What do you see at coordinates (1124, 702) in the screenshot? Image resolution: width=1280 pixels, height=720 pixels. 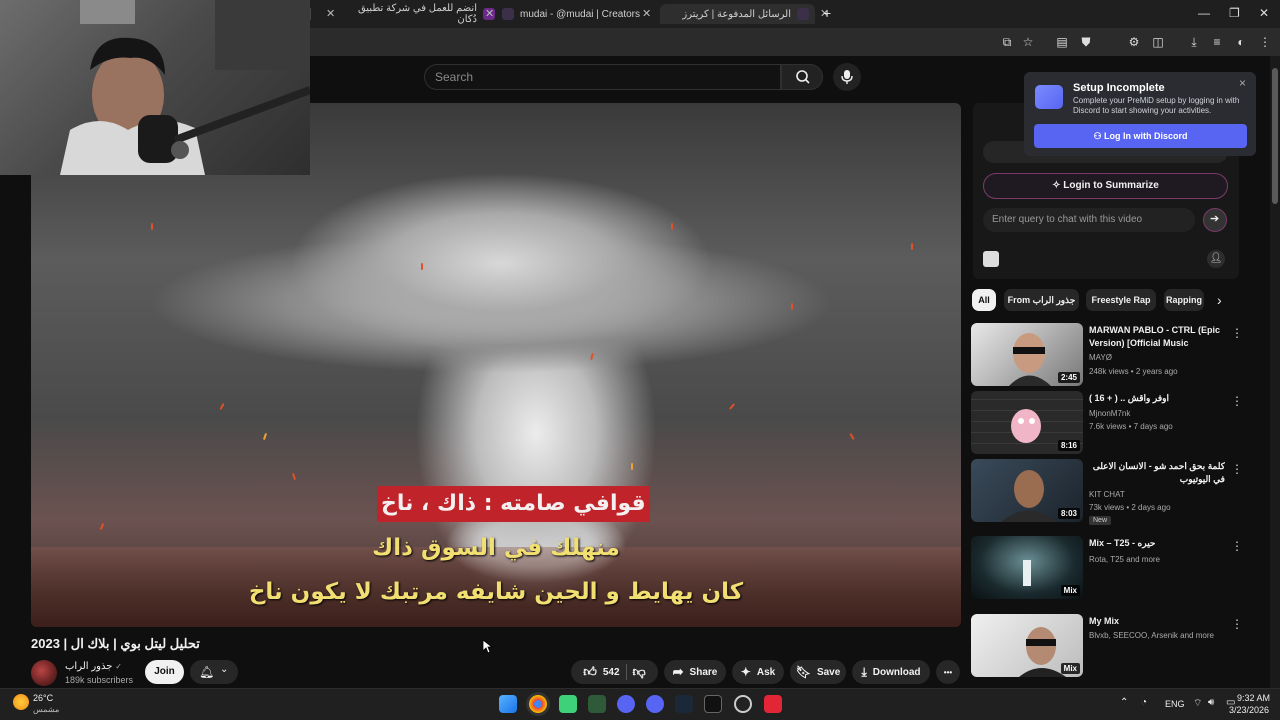 I see `tray-overflow-icon: ⌃` at bounding box center [1124, 702].